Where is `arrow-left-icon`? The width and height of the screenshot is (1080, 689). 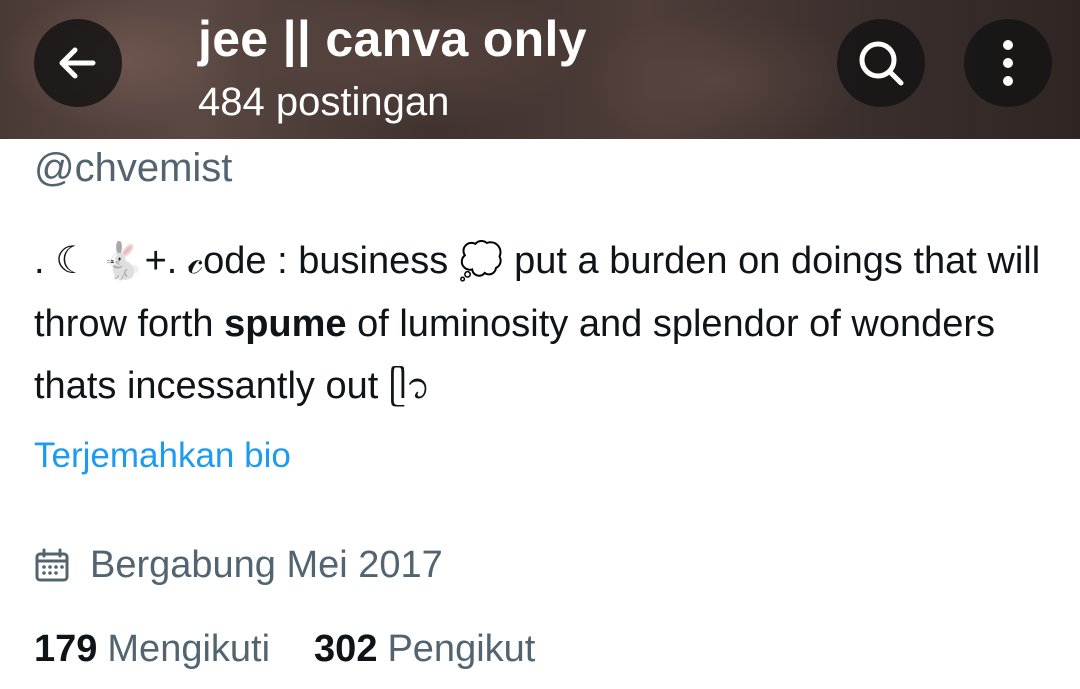
arrow-left-icon is located at coordinates (77, 63).